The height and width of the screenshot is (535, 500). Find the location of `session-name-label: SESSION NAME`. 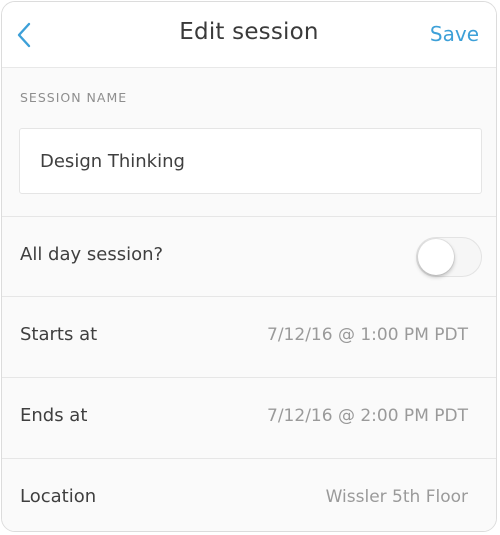

session-name-label: SESSION NAME is located at coordinates (74, 97).